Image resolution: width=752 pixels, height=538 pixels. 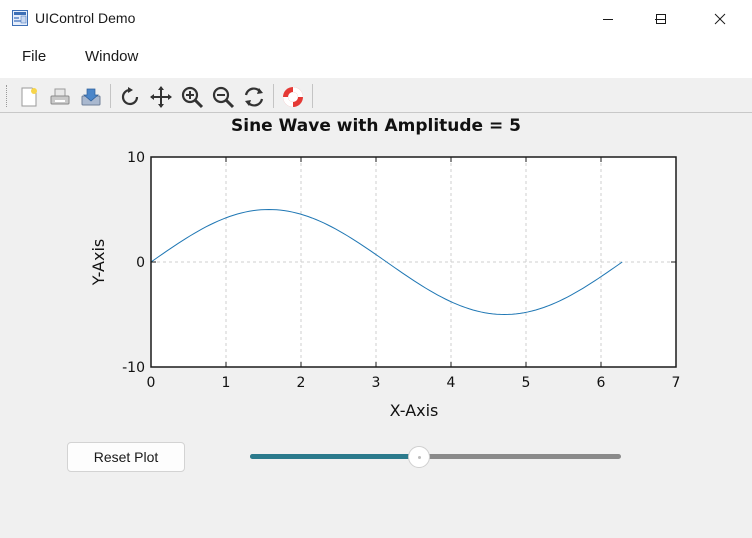 What do you see at coordinates (414, 410) in the screenshot?
I see `x-axis-label: X-Axis` at bounding box center [414, 410].